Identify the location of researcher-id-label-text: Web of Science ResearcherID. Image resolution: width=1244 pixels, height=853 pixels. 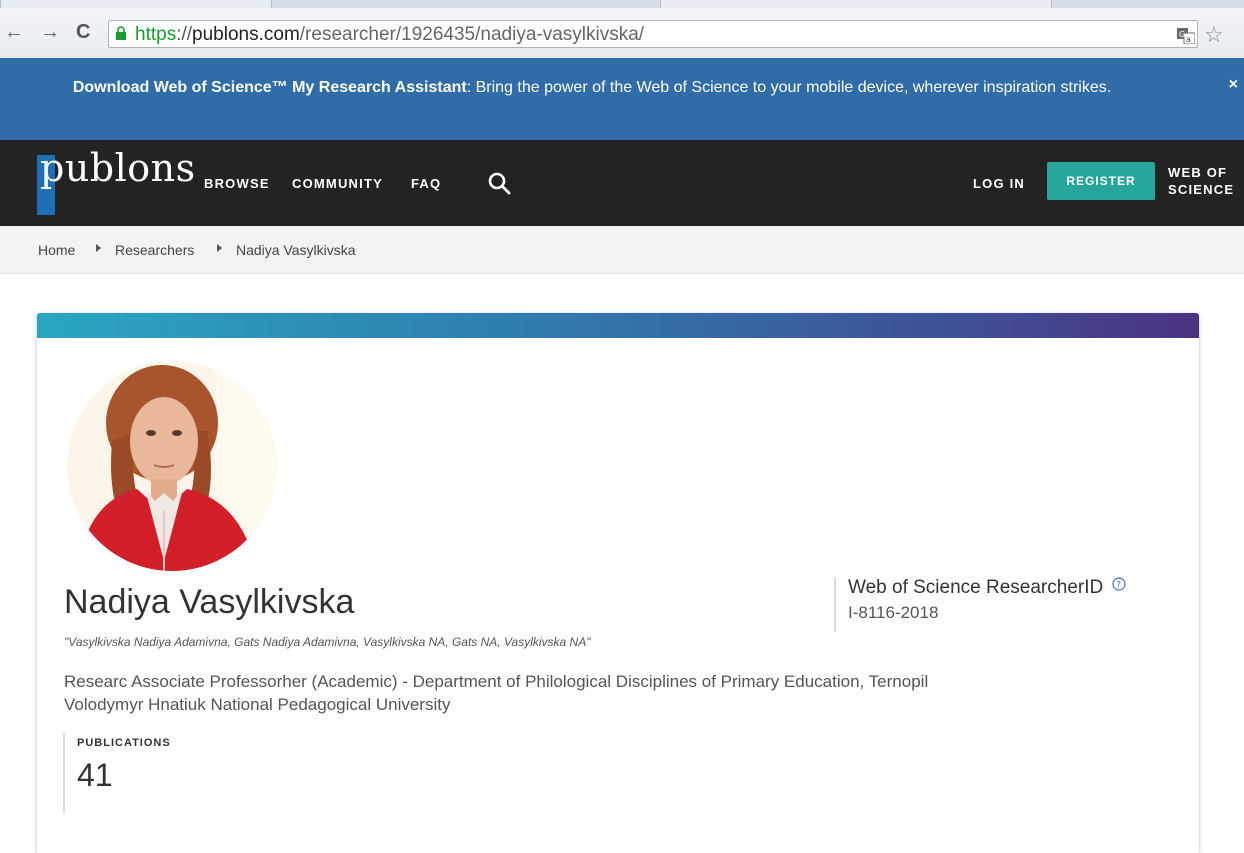
(976, 587).